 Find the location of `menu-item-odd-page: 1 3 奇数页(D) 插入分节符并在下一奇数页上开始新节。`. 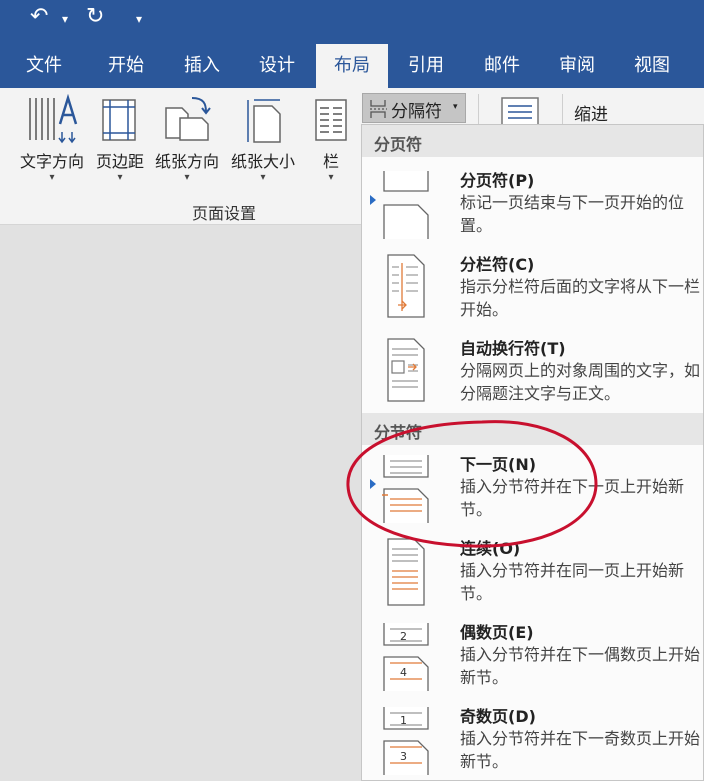

menu-item-odd-page: 1 3 奇数页(D) 插入分节符并在下一奇数页上开始新节。 is located at coordinates (532, 742).